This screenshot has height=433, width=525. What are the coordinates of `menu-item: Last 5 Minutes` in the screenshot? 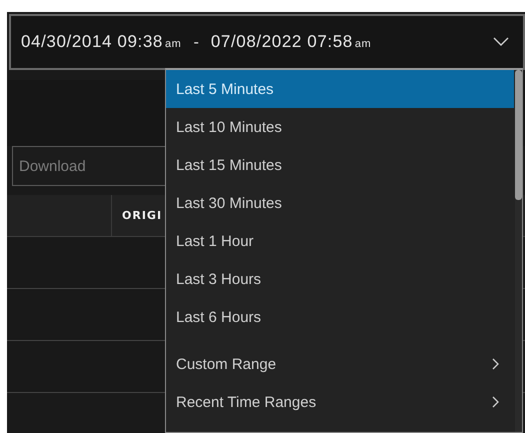 It's located at (340, 89).